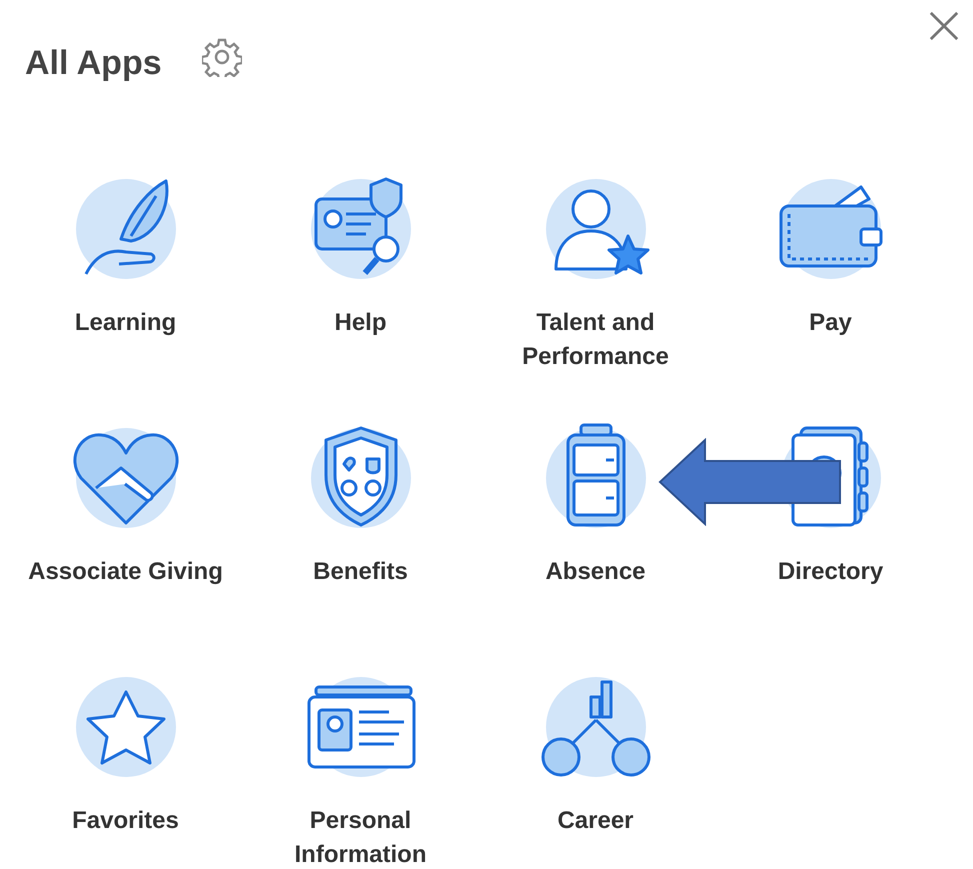 The height and width of the screenshot is (869, 973). I want to click on app-label: Career, so click(595, 821).